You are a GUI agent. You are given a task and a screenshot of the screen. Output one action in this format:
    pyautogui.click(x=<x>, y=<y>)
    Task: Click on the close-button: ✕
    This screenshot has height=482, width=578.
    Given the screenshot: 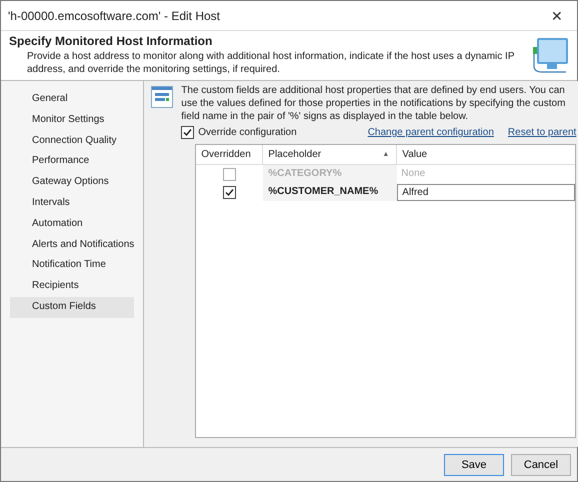 What is the action you would take?
    pyautogui.click(x=557, y=15)
    